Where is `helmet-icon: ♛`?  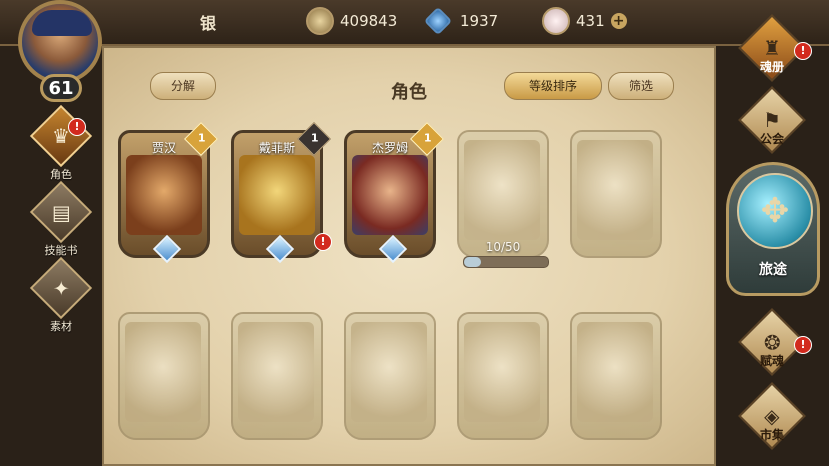
helmet-icon: ♛ is located at coordinates (61, 136).